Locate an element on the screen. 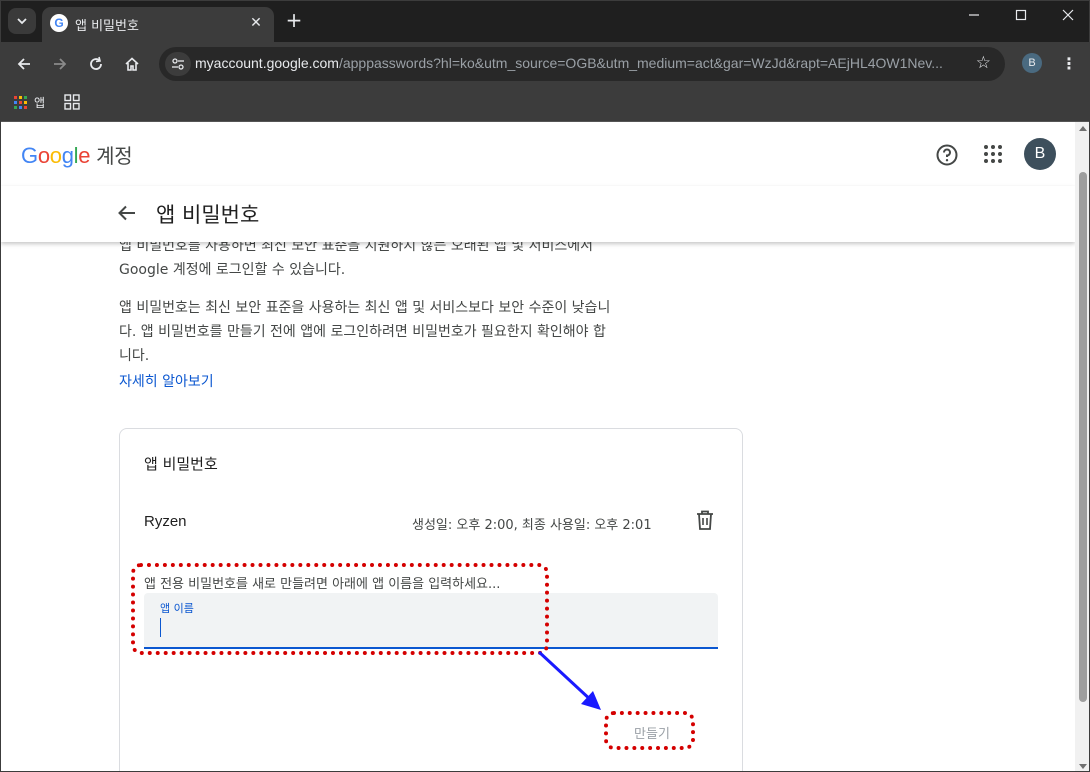  scrollbar-thumb is located at coordinates (1083, 437).